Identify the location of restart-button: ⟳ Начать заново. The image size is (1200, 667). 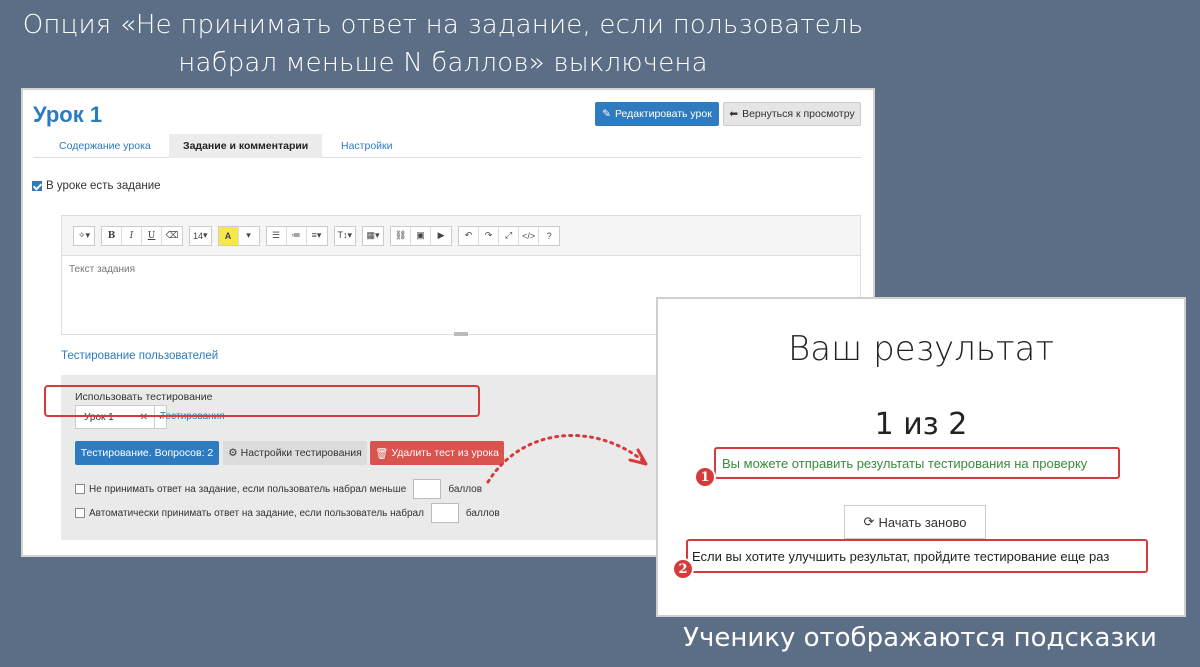
(915, 522).